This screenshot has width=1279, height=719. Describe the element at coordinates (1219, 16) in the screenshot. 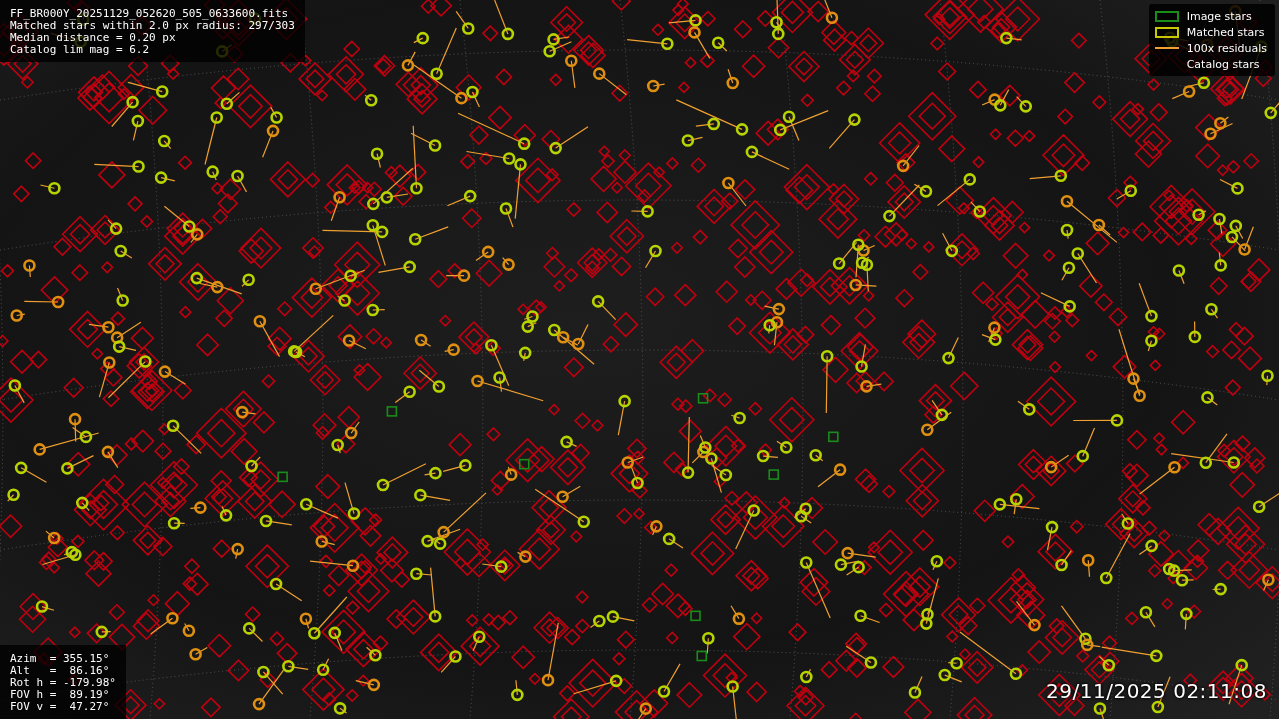

I see `legend-label: Image stars` at that location.